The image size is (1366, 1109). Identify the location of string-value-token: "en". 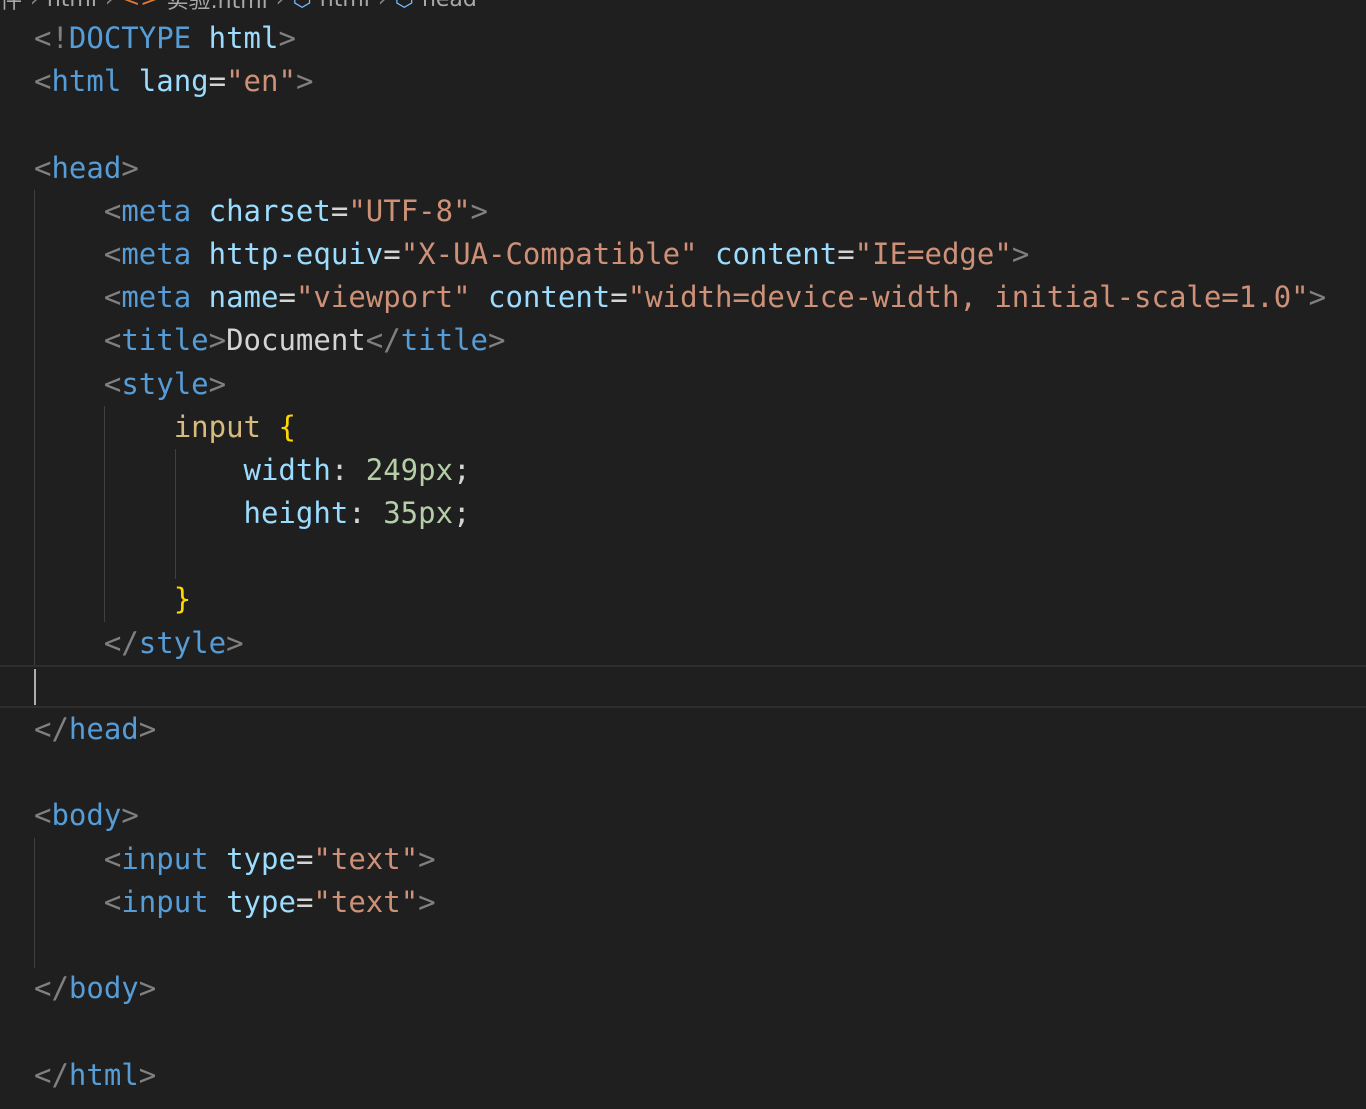
(261, 81).